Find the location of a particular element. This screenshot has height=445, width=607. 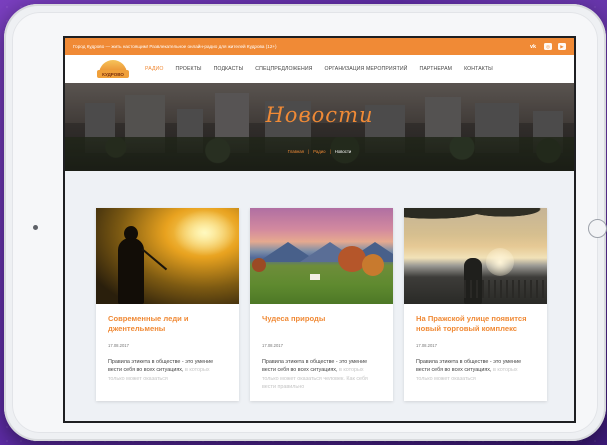

instagram-icon: ◎ is located at coordinates (548, 46).